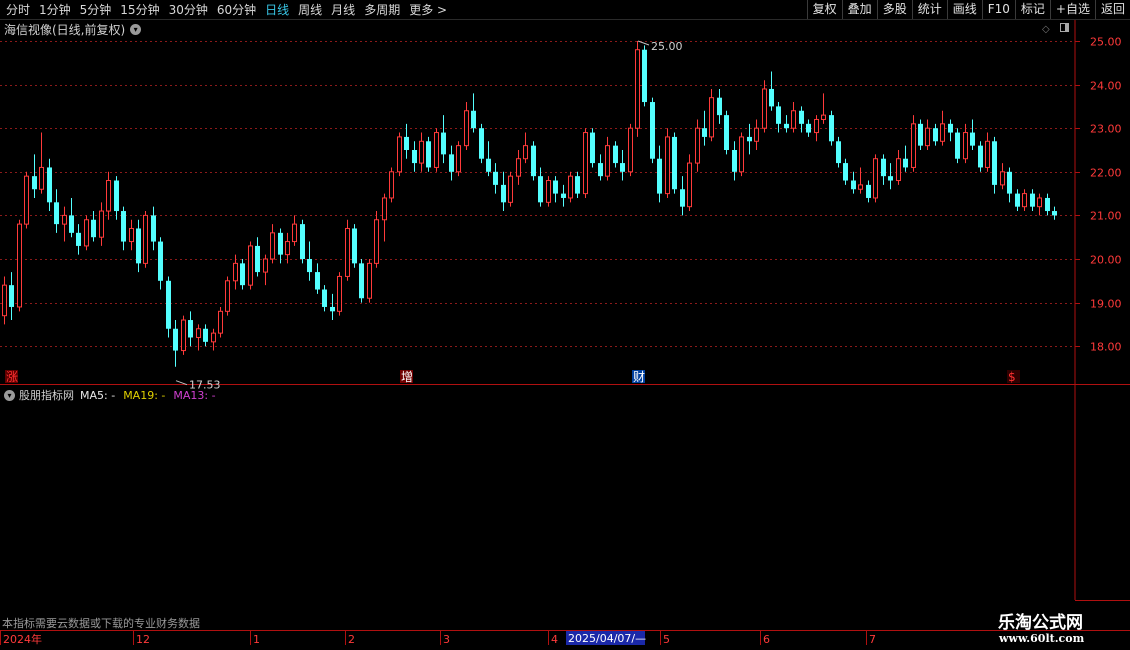  I want to click on indicator-name: 股朋指标网, so click(46, 395).